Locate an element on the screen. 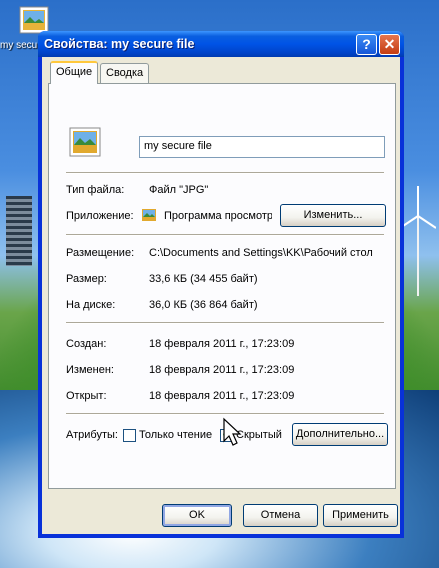 The image size is (439, 568). created-label: Создан: is located at coordinates (86, 344).